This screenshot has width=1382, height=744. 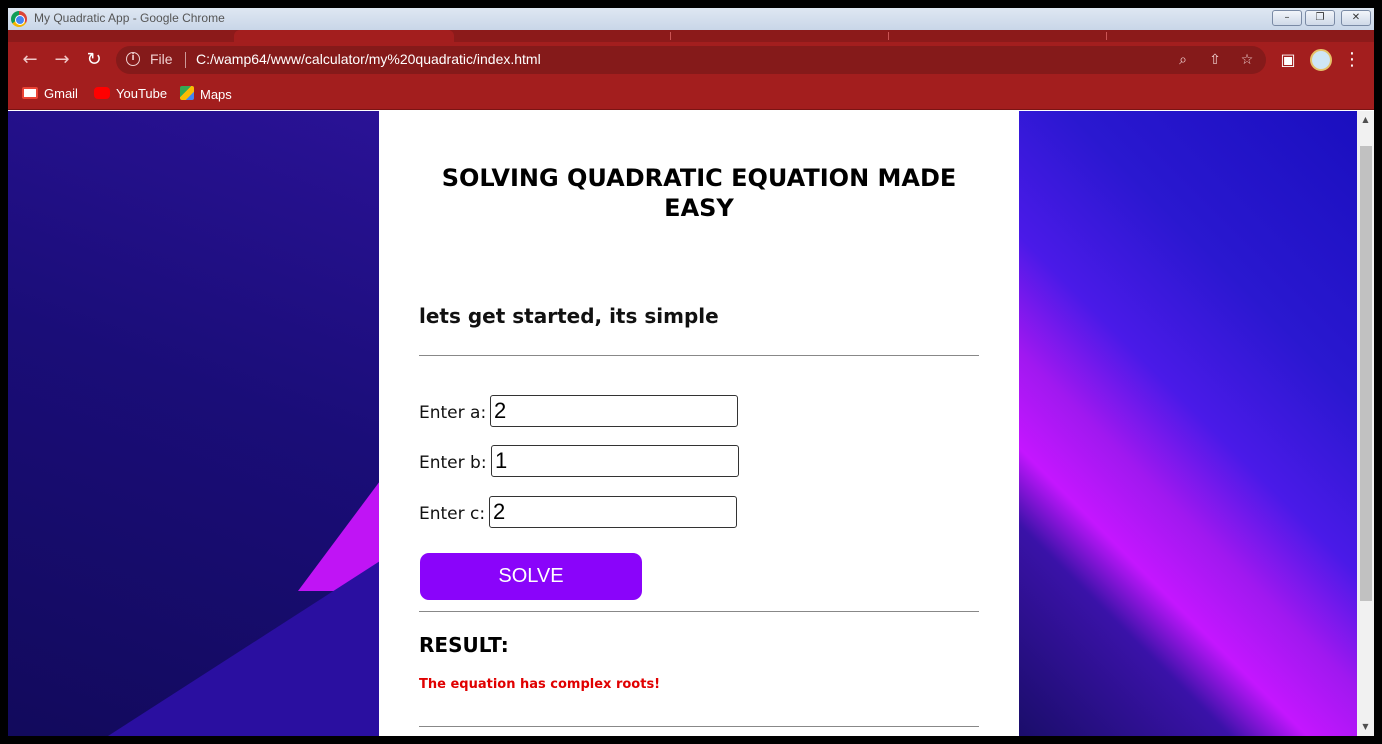 I want to click on result-heading: RESULT:, so click(x=464, y=645).